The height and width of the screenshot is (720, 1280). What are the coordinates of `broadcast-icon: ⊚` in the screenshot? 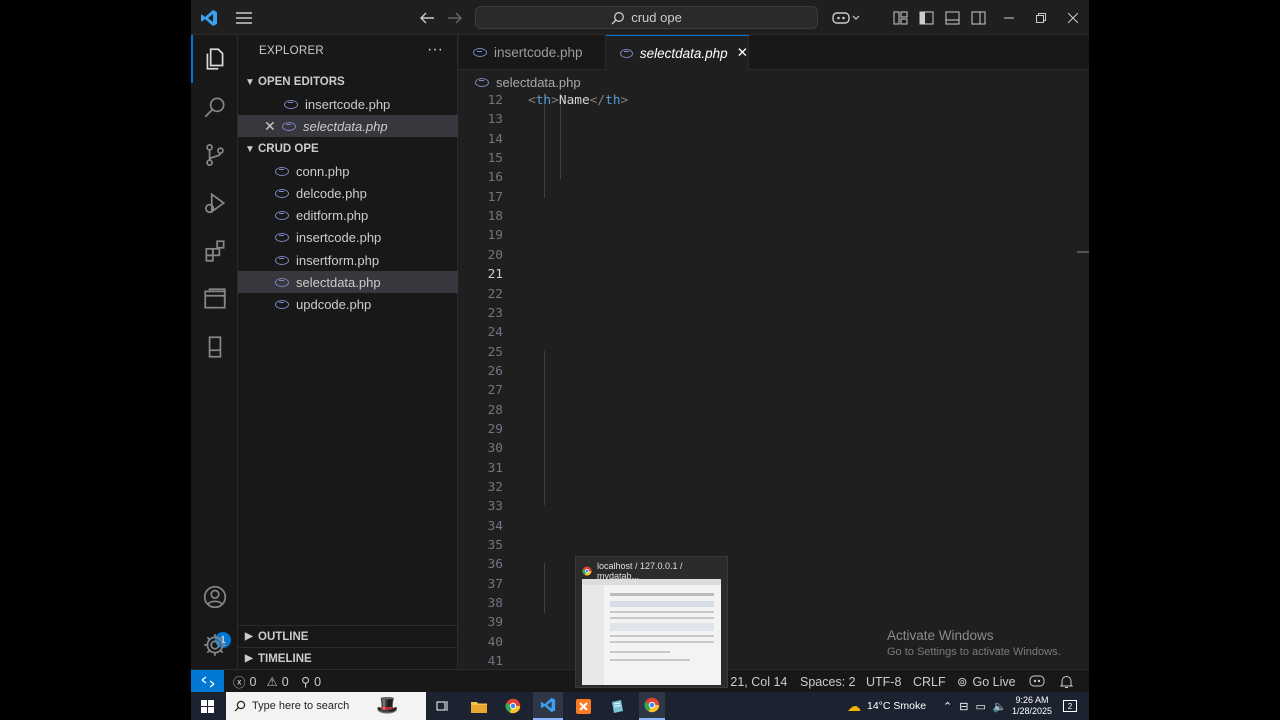 It's located at (962, 682).